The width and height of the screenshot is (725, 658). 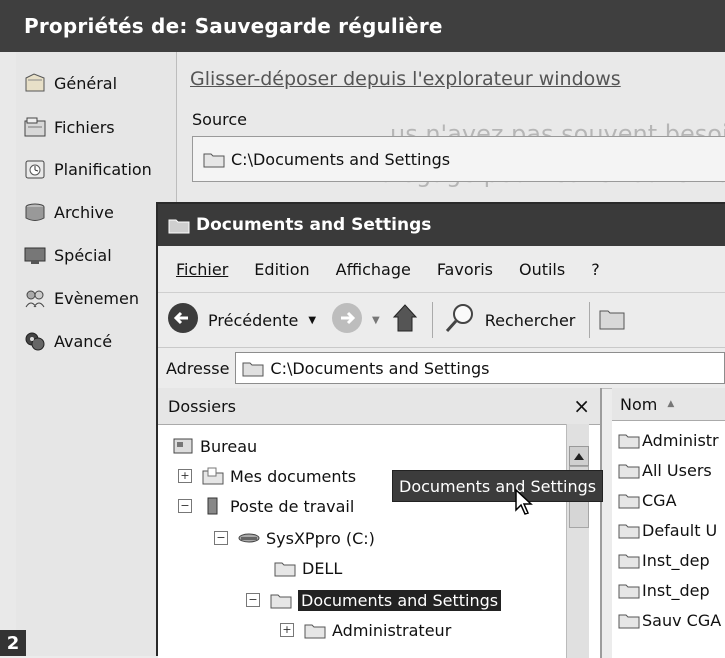 I want to click on tree-item-documents-and-settings: − Documents and Settings, so click(x=374, y=600).